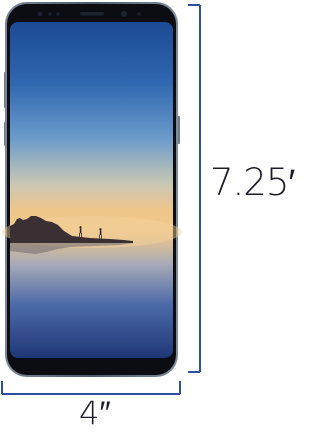  Describe the element at coordinates (92, 14) in the screenshot. I see `earpiece-speaker` at that location.